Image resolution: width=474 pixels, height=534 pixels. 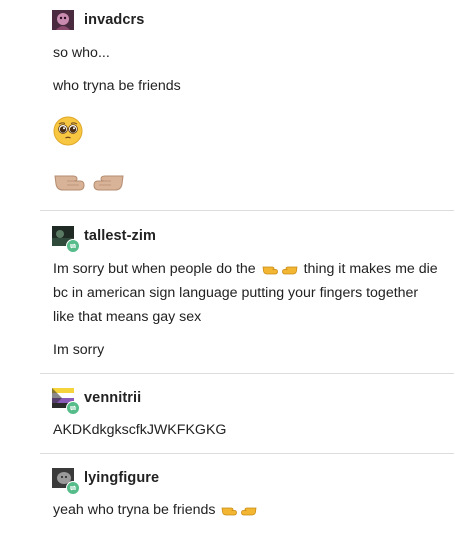 I want to click on dark-pink-avatar-icon, so click(x=63, y=20).